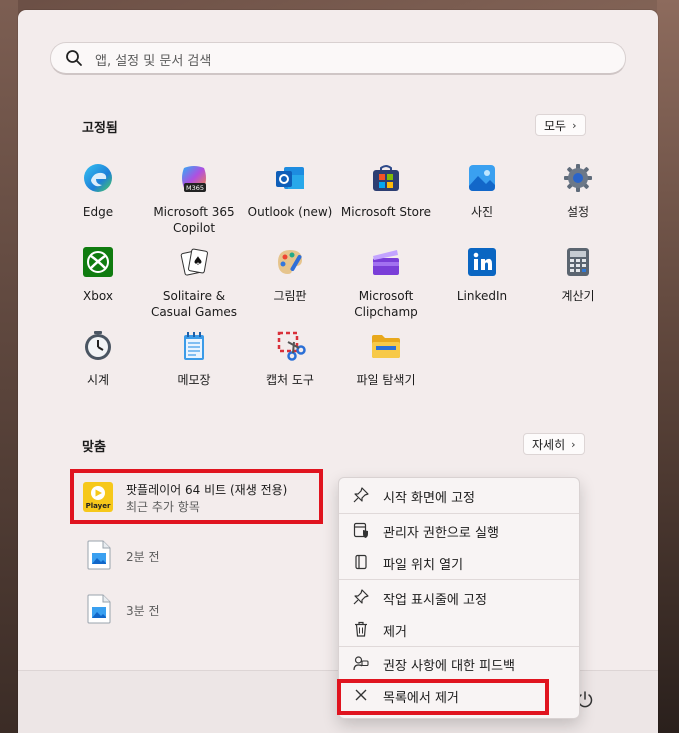 This screenshot has height=733, width=679. I want to click on clipchamp-icon, so click(386, 262).